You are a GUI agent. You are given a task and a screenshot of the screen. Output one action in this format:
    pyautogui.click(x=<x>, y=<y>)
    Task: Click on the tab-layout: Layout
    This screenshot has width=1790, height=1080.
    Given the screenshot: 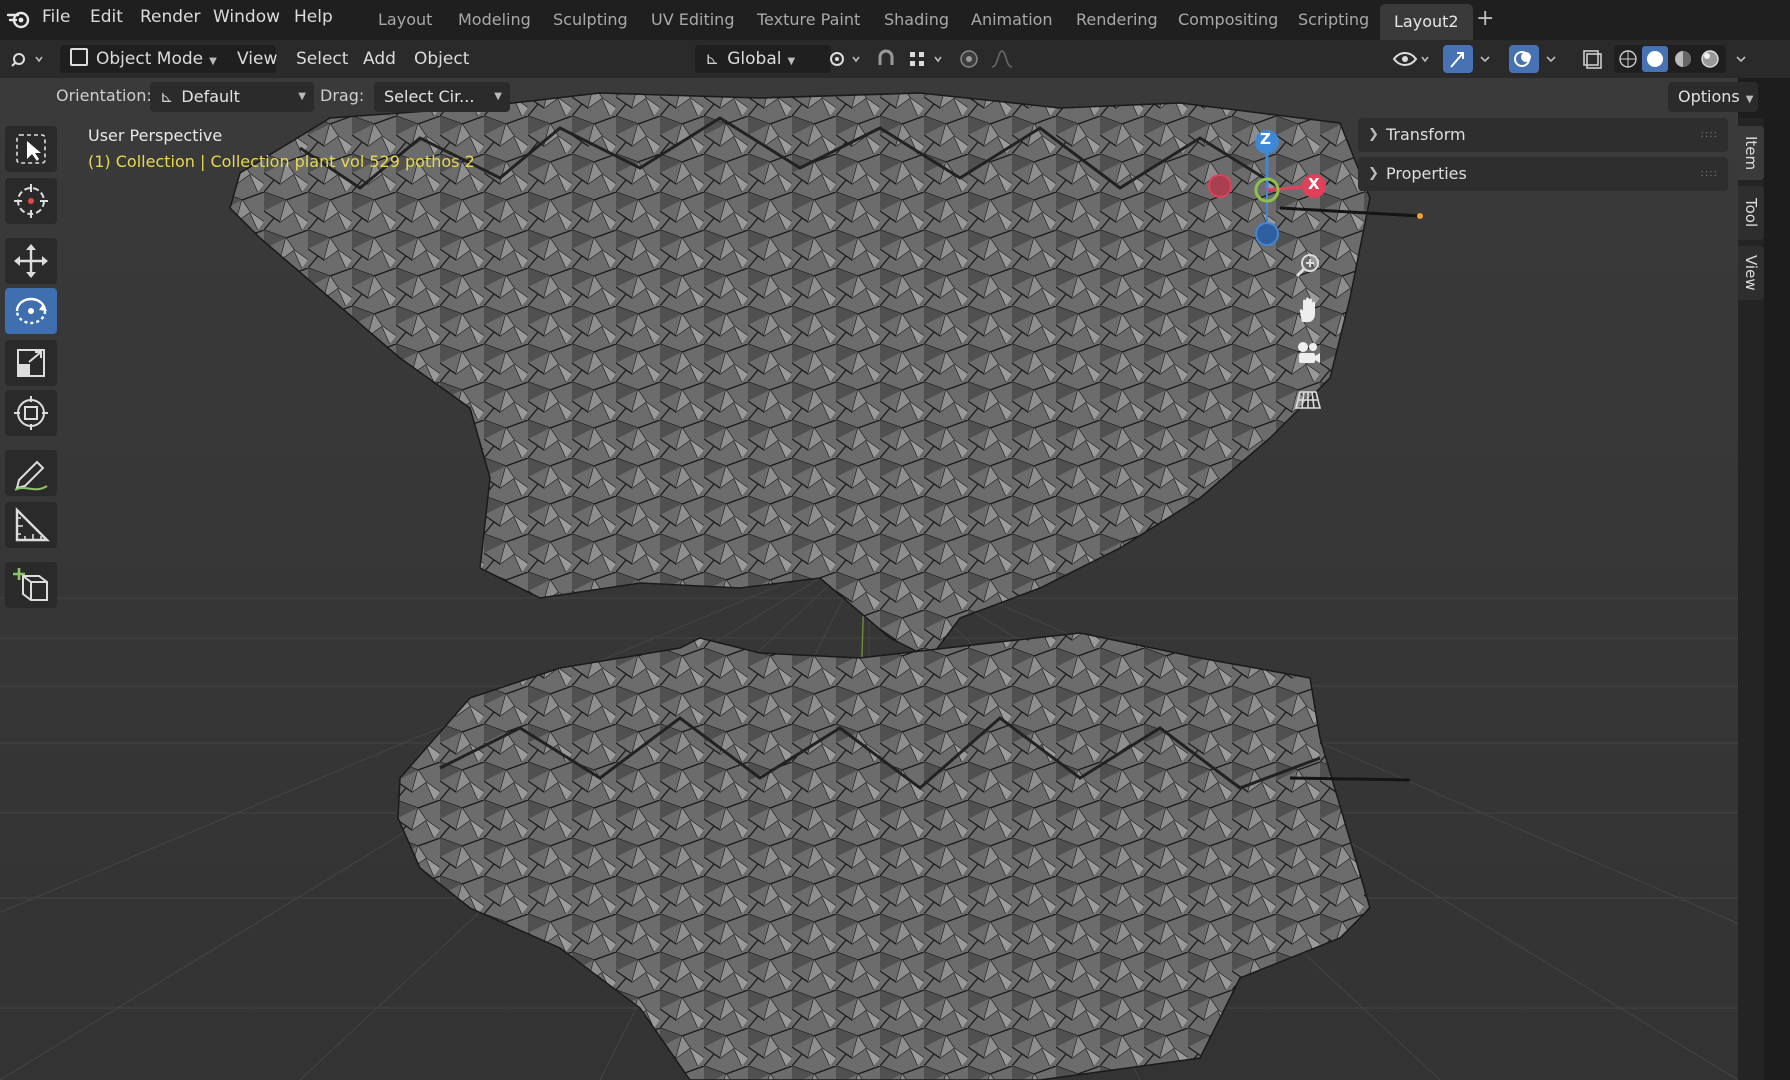 What is the action you would take?
    pyautogui.click(x=405, y=19)
    